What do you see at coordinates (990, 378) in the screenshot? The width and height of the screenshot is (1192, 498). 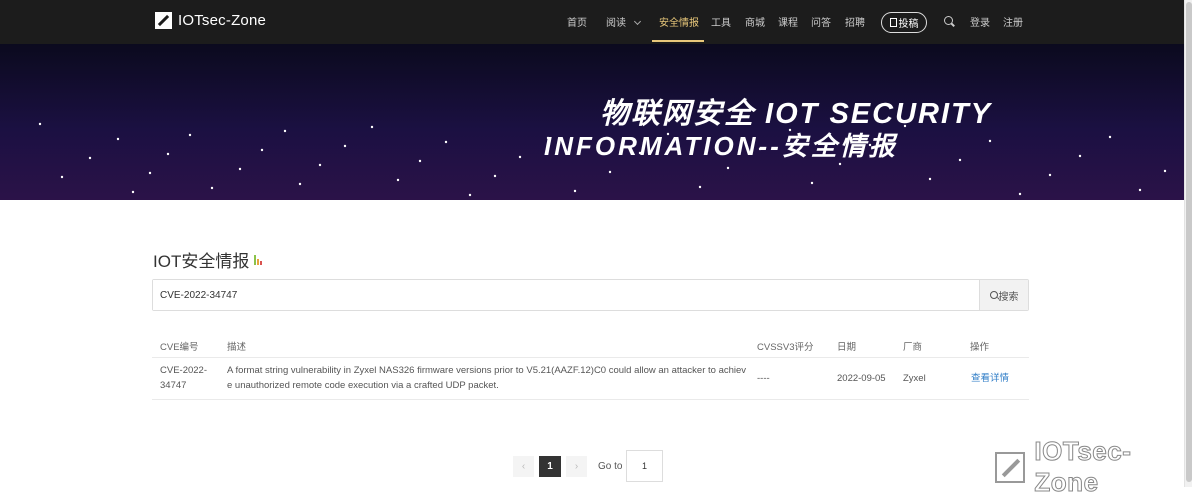 I see `view-details-link: 查看详情` at bounding box center [990, 378].